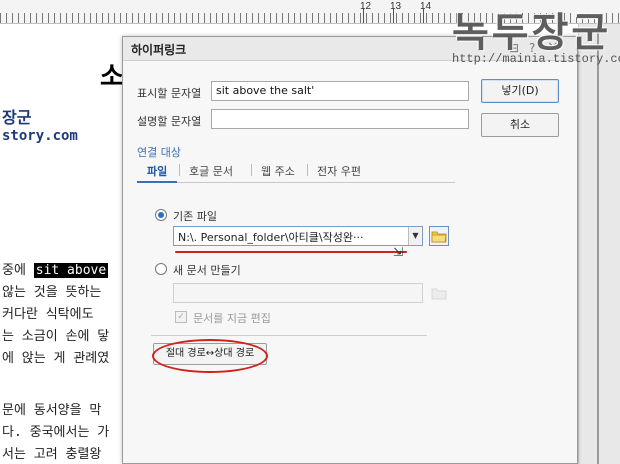 The height and width of the screenshot is (464, 620). Describe the element at coordinates (40, 136) in the screenshot. I see `document-url: story.com` at that location.